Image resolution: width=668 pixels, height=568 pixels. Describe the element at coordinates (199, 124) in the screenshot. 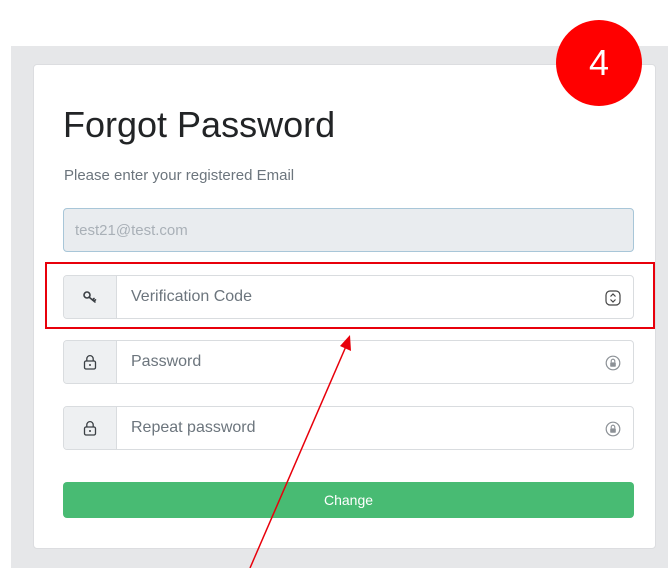

I see `page-title: Forgot Password` at that location.